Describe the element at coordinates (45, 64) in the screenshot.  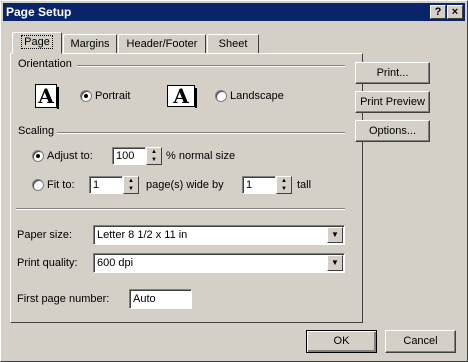
I see `orientation-label: Orientation` at that location.